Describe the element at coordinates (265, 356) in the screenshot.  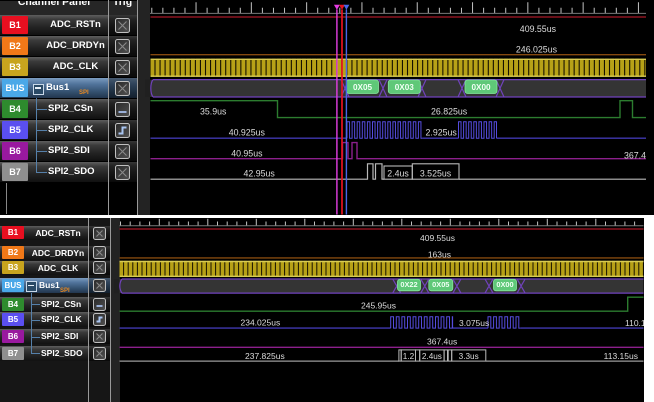
I see `svg-text: 237.825us` at that location.